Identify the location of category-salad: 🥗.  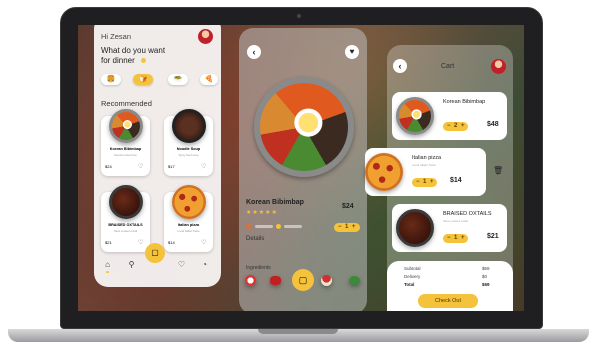
(178, 79).